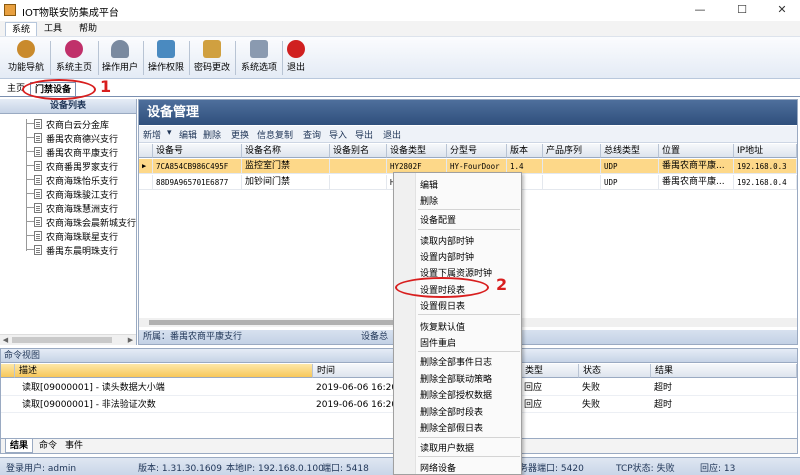 The image size is (800, 475). What do you see at coordinates (502, 284) in the screenshot?
I see `annotation-number-2: 2` at bounding box center [502, 284].